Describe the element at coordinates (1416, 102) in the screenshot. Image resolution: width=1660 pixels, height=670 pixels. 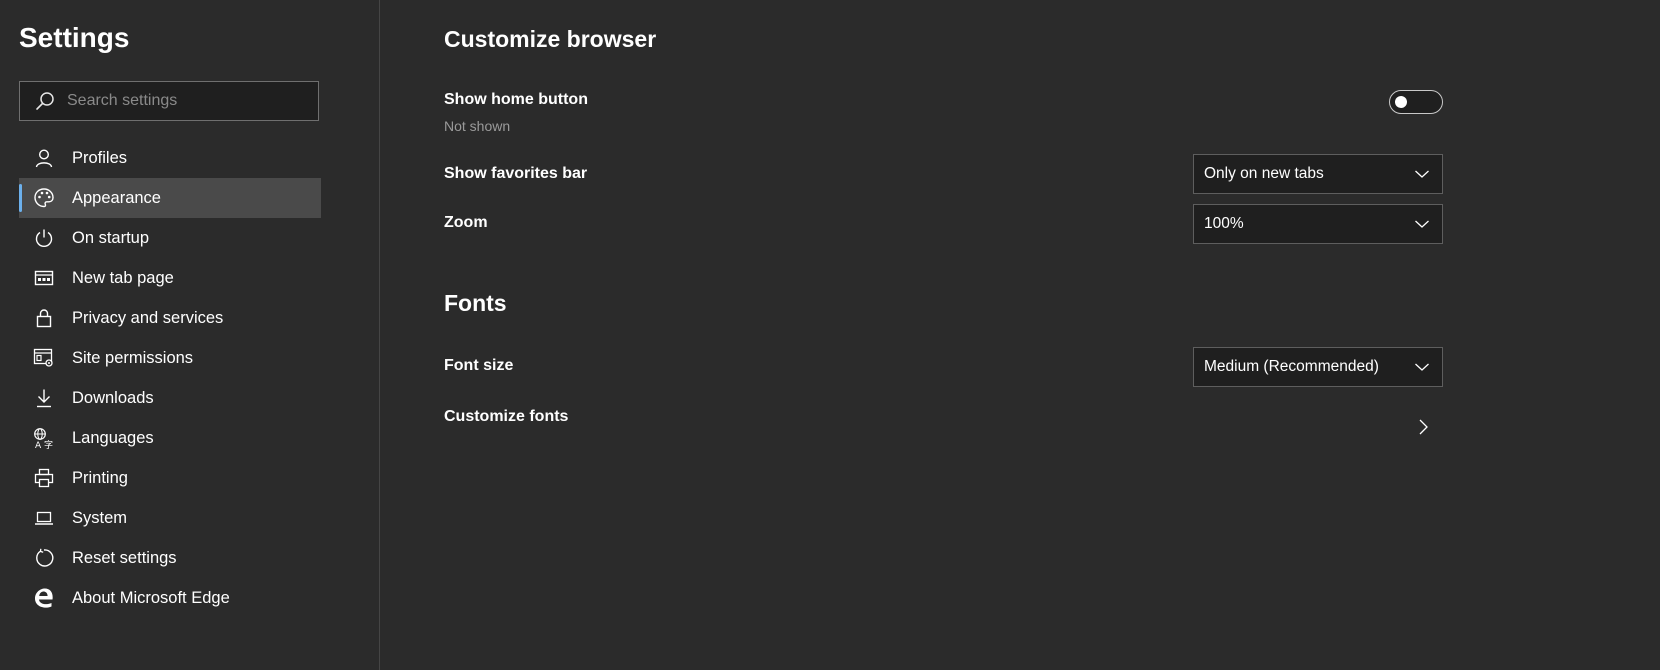
I see `show-home-button-toggle` at that location.